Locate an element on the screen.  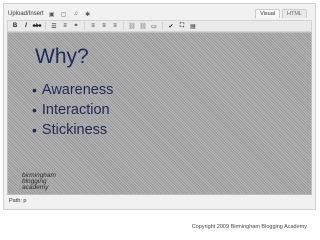
bullet-text: Awareness is located at coordinates (77, 90).